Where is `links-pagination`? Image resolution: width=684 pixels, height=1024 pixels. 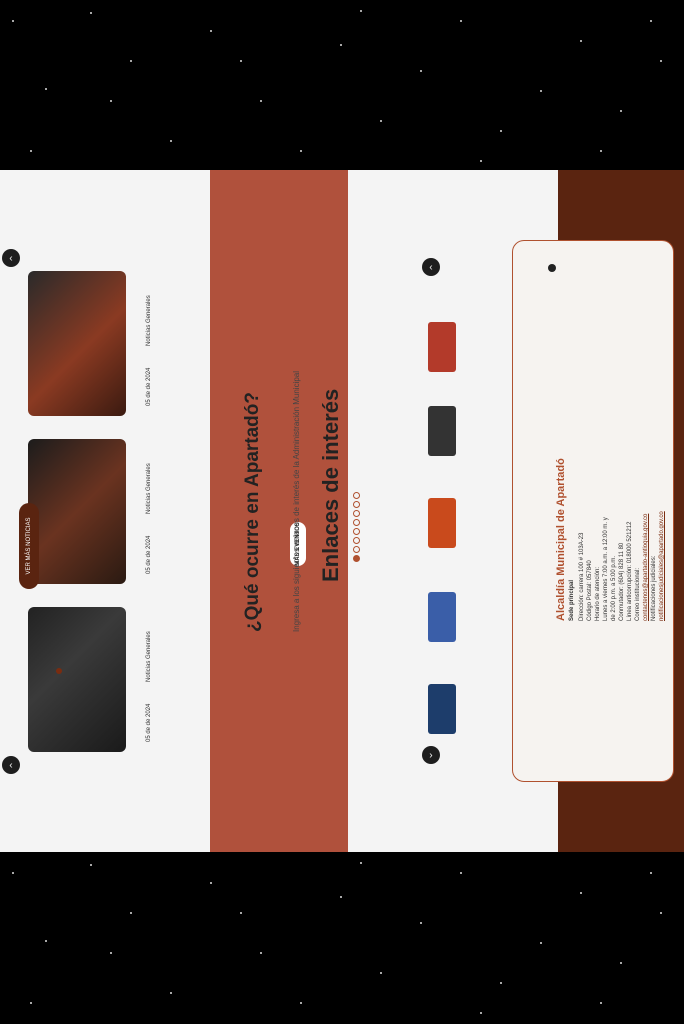
links-pagination is located at coordinates (356, 526).